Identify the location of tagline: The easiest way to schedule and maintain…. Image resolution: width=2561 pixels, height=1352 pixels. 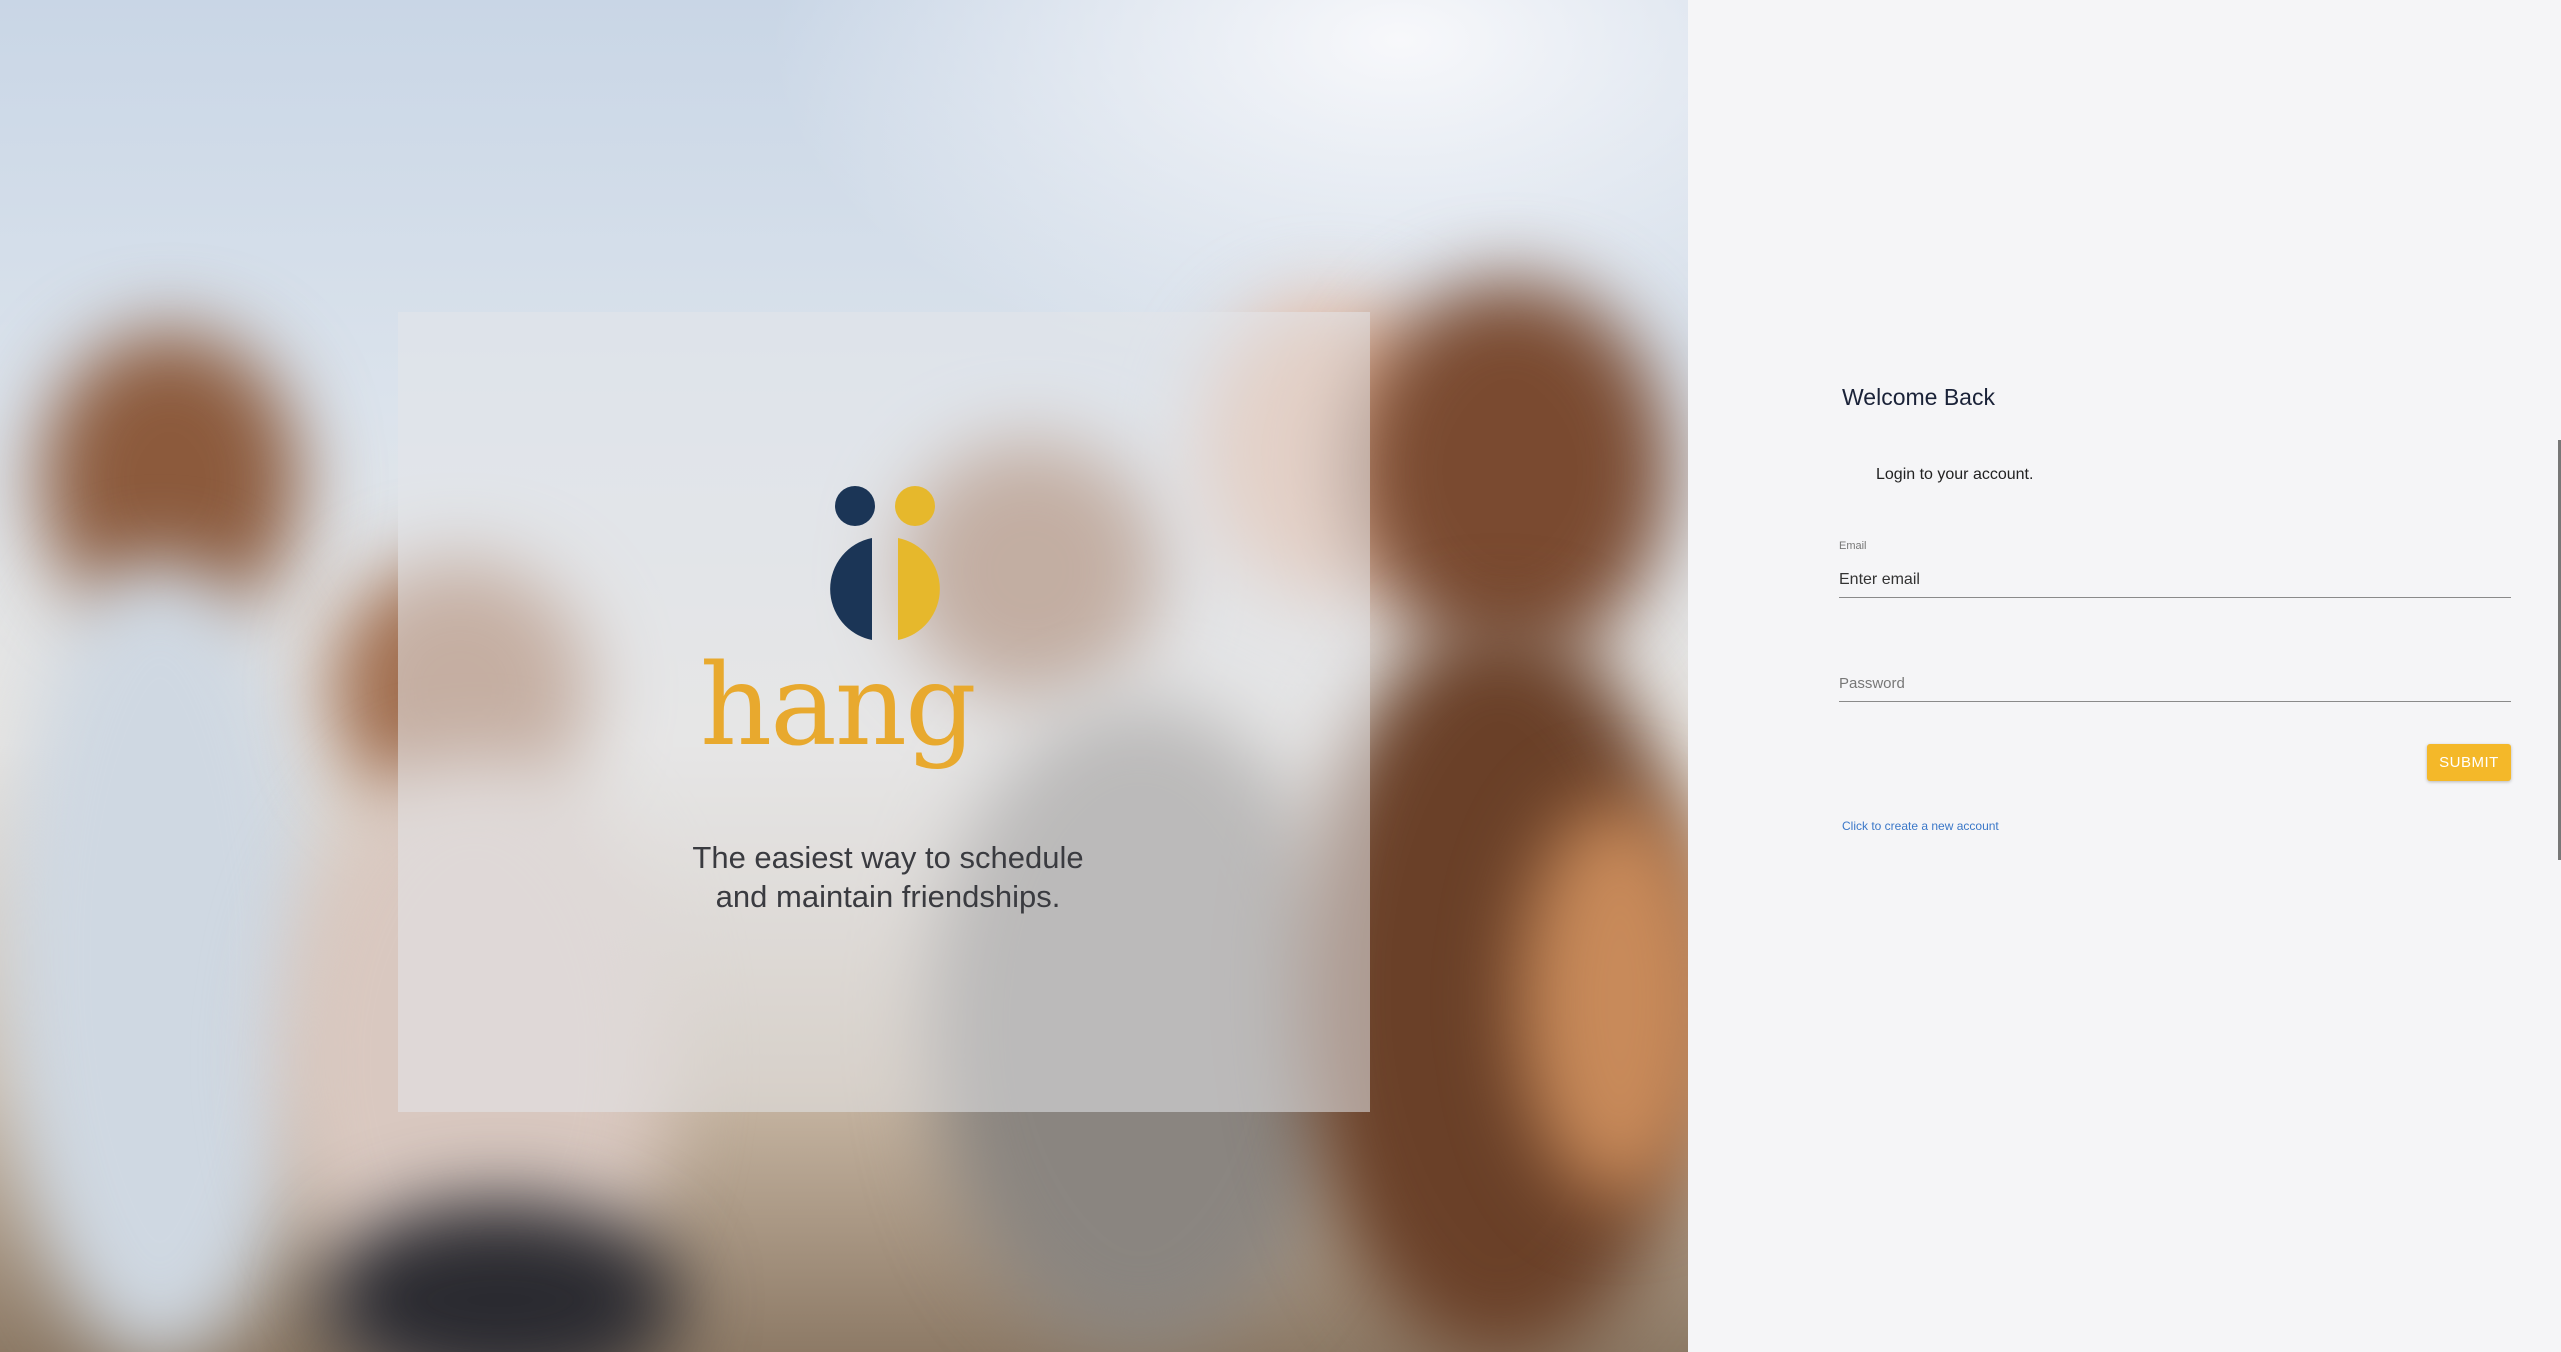
(888, 877).